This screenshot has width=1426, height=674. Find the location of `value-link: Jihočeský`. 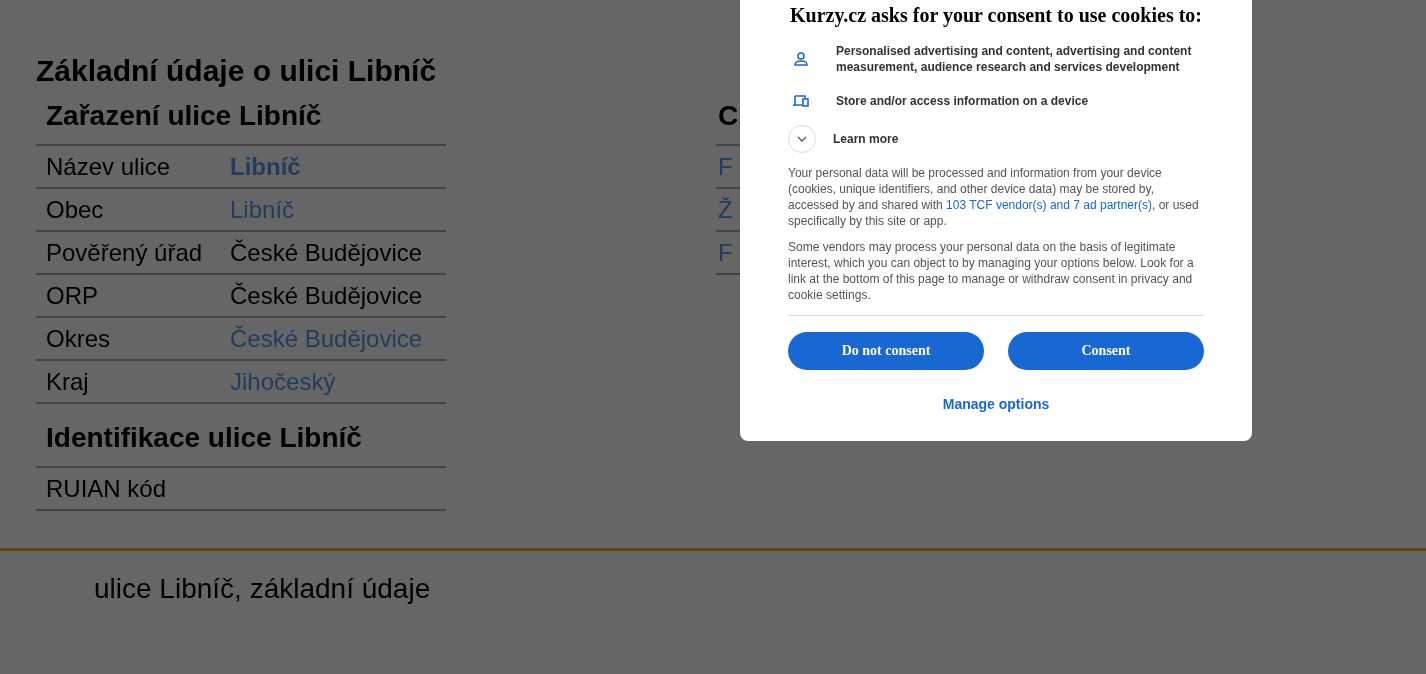

value-link: Jihočeský is located at coordinates (283, 381).